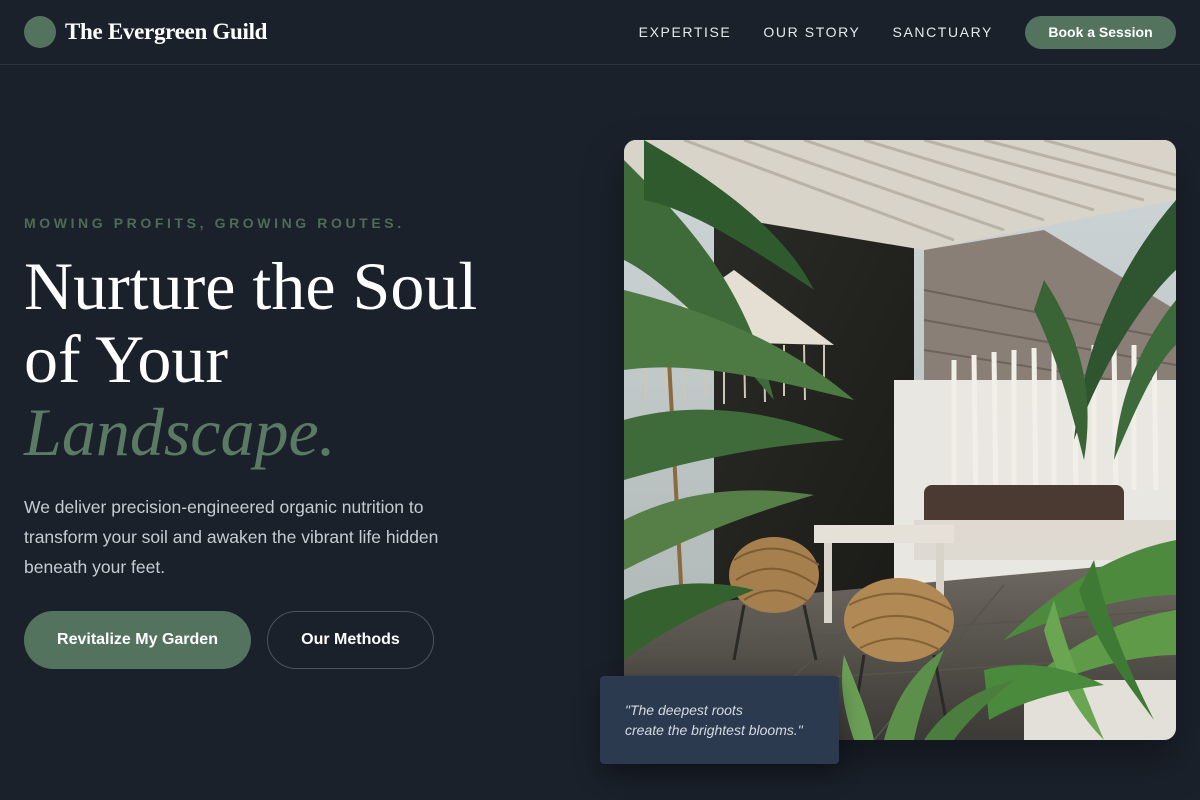 Image resolution: width=1200 pixels, height=800 pixels. I want to click on nav-link-expertise: EXPERTISE, so click(685, 32).